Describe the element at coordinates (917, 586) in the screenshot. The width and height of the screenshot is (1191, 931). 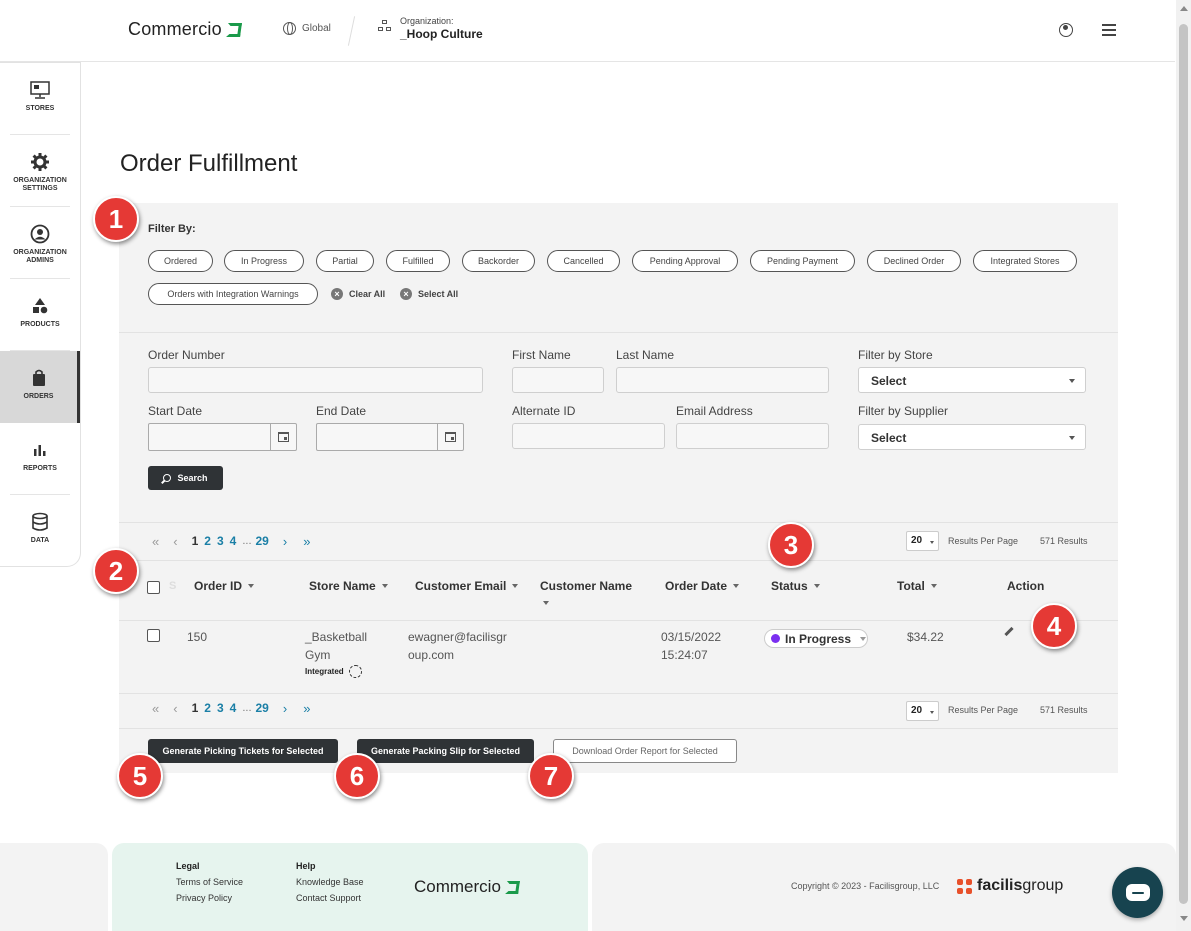
I see `column-total: Total` at that location.